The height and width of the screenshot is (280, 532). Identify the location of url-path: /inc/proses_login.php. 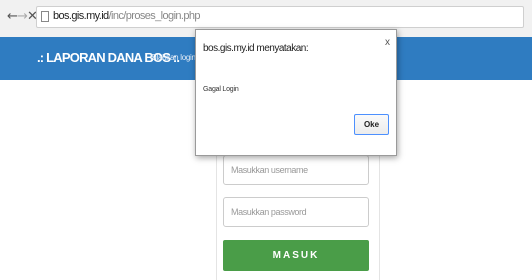
(154, 16).